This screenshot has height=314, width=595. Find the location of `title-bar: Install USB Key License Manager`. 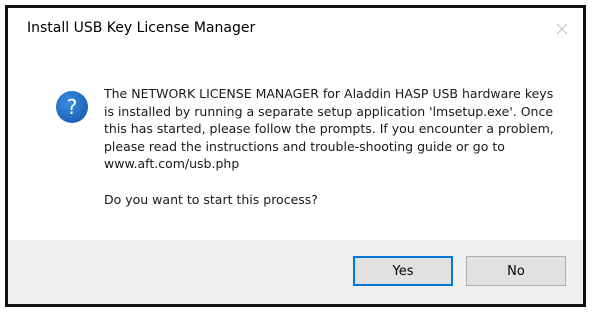

title-bar: Install USB Key License Manager is located at coordinates (295, 30).